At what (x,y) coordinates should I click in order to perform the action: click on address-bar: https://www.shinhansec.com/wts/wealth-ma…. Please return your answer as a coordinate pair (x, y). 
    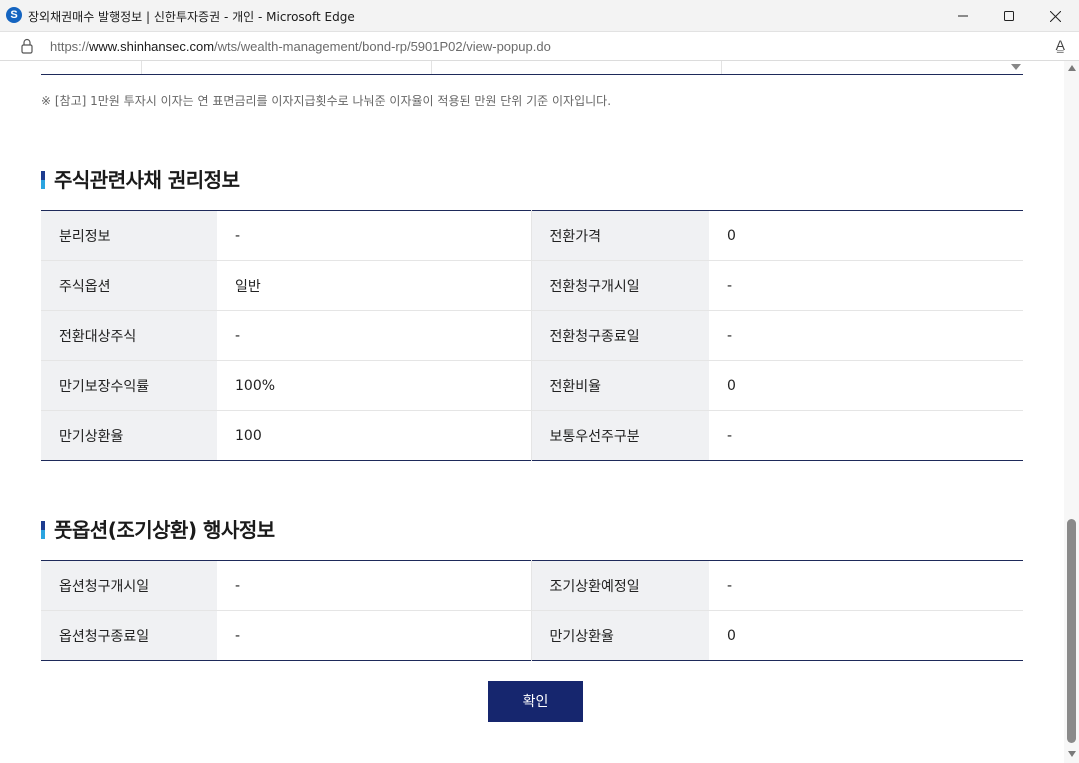
    Looking at the image, I should click on (539, 46).